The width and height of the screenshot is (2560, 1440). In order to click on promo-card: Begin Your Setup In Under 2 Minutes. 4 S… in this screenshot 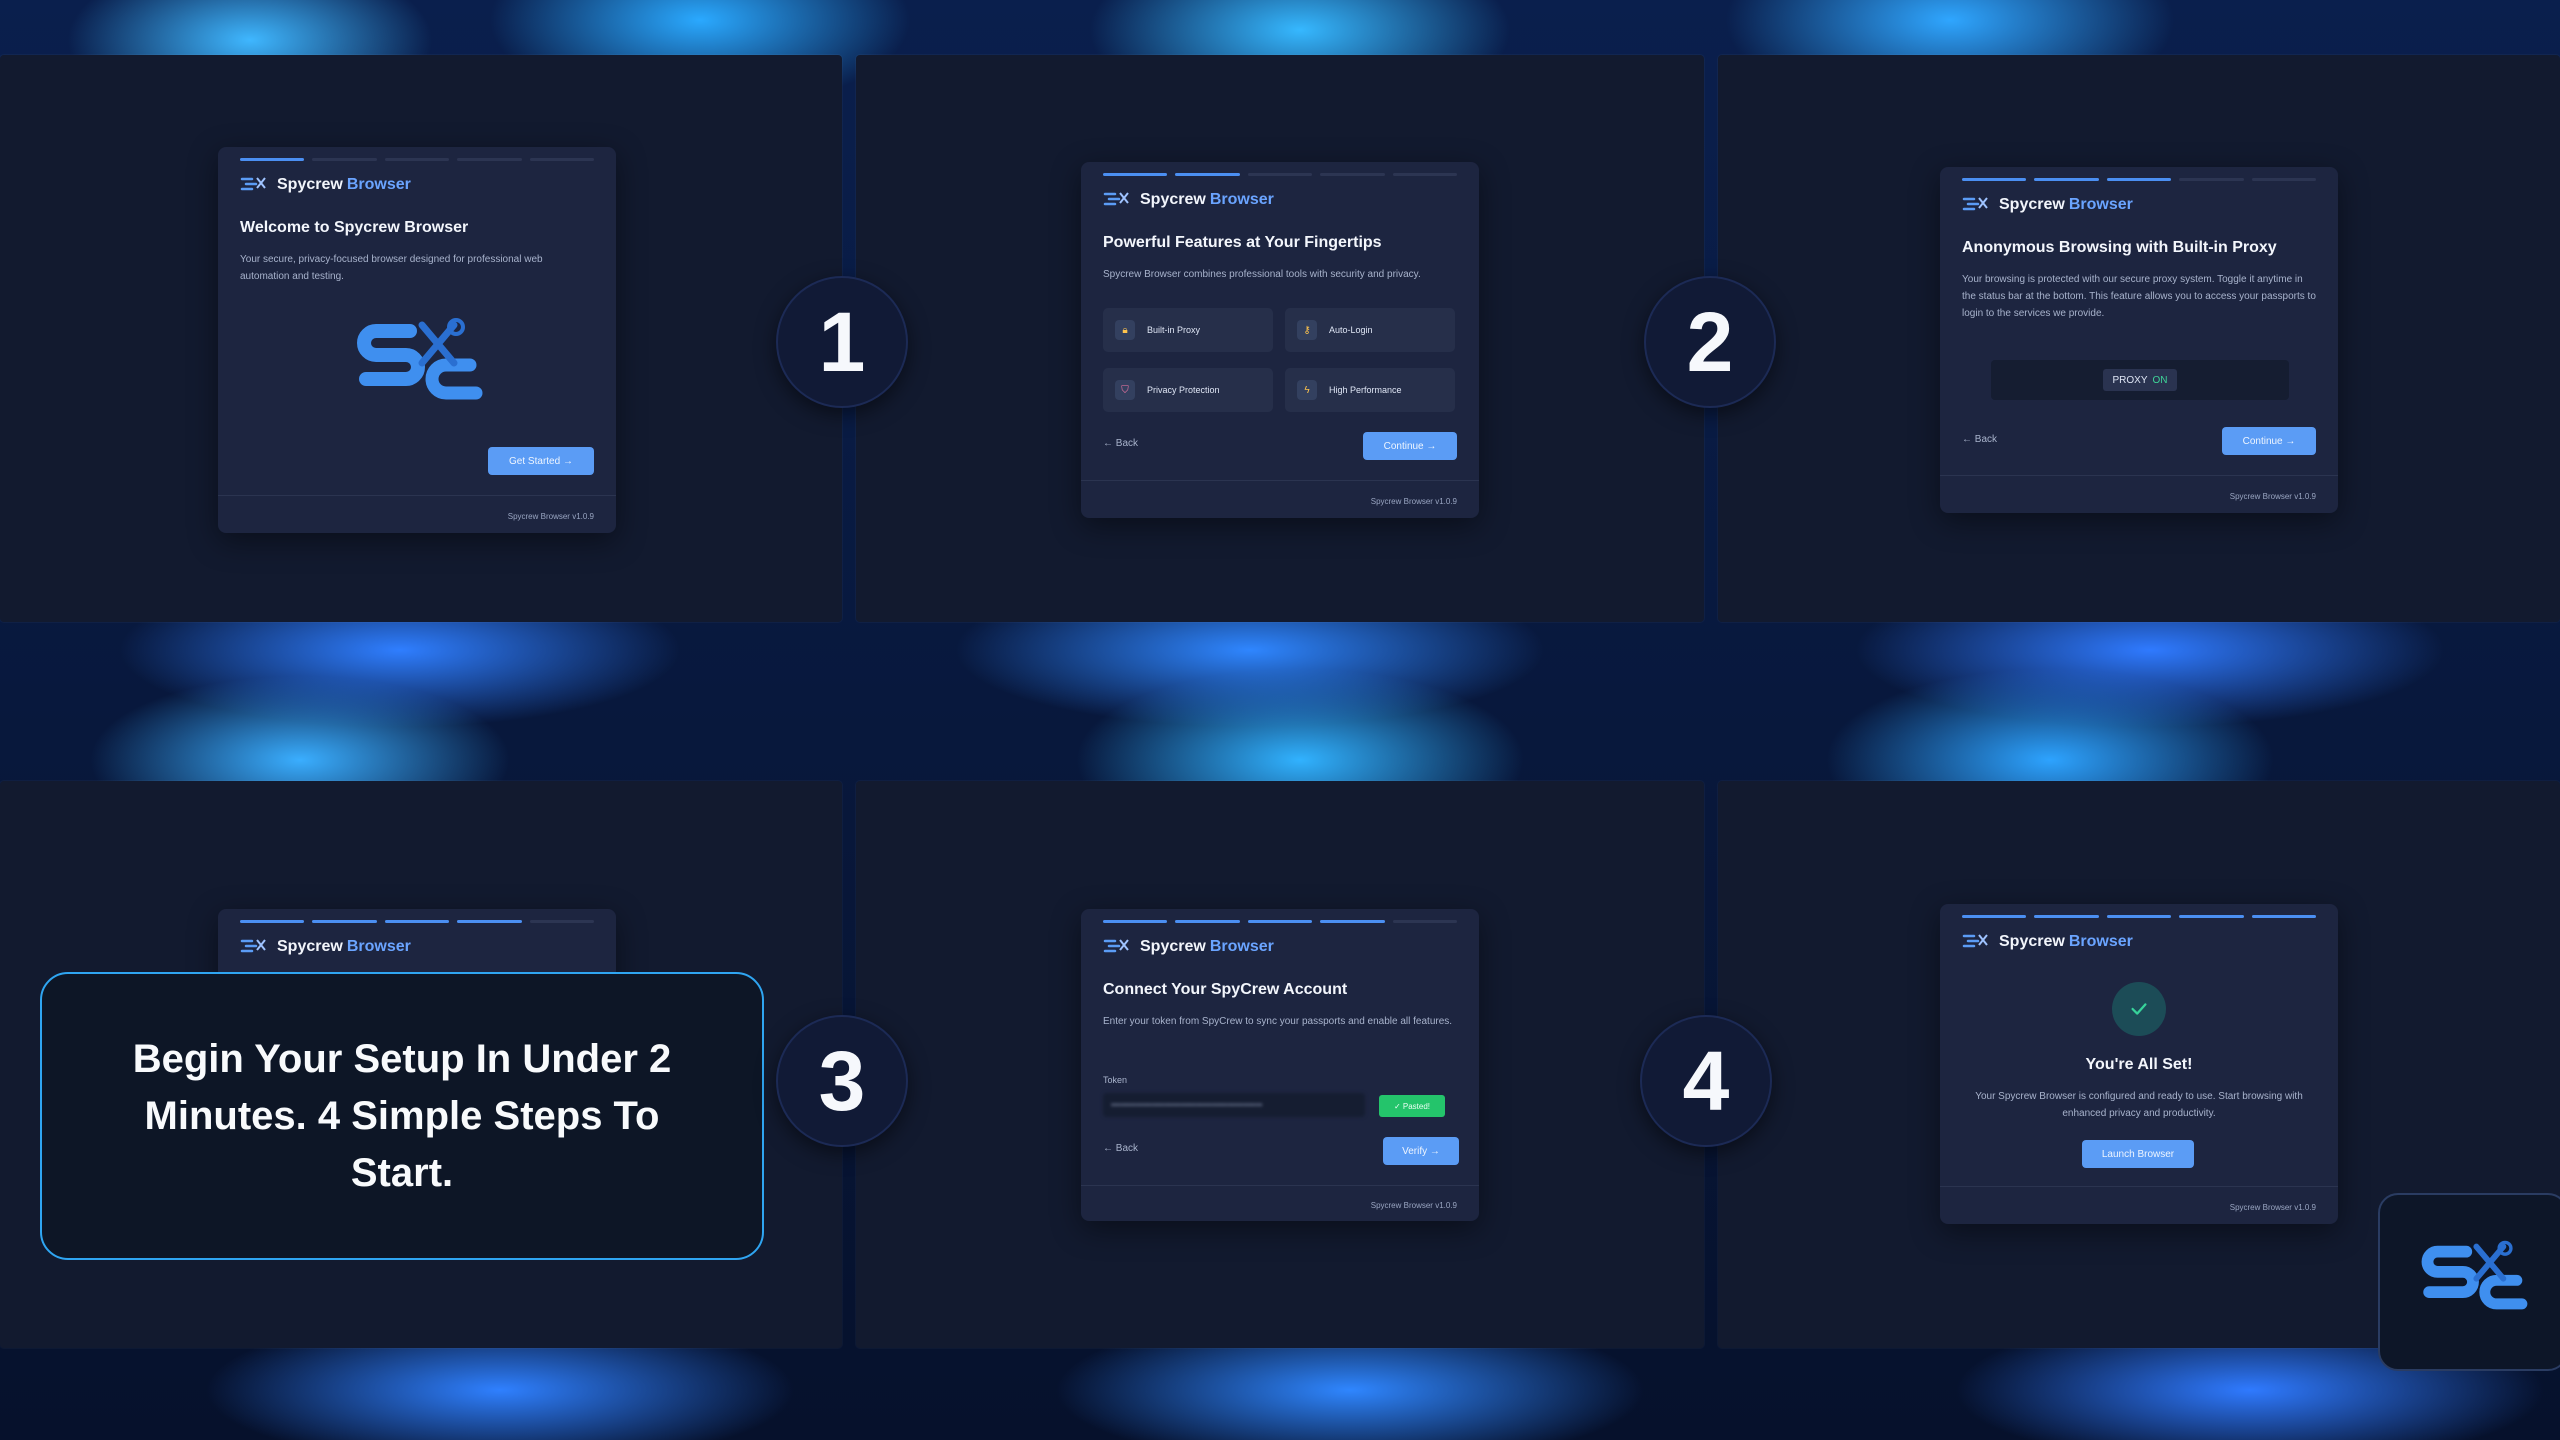, I will do `click(402, 1116)`.